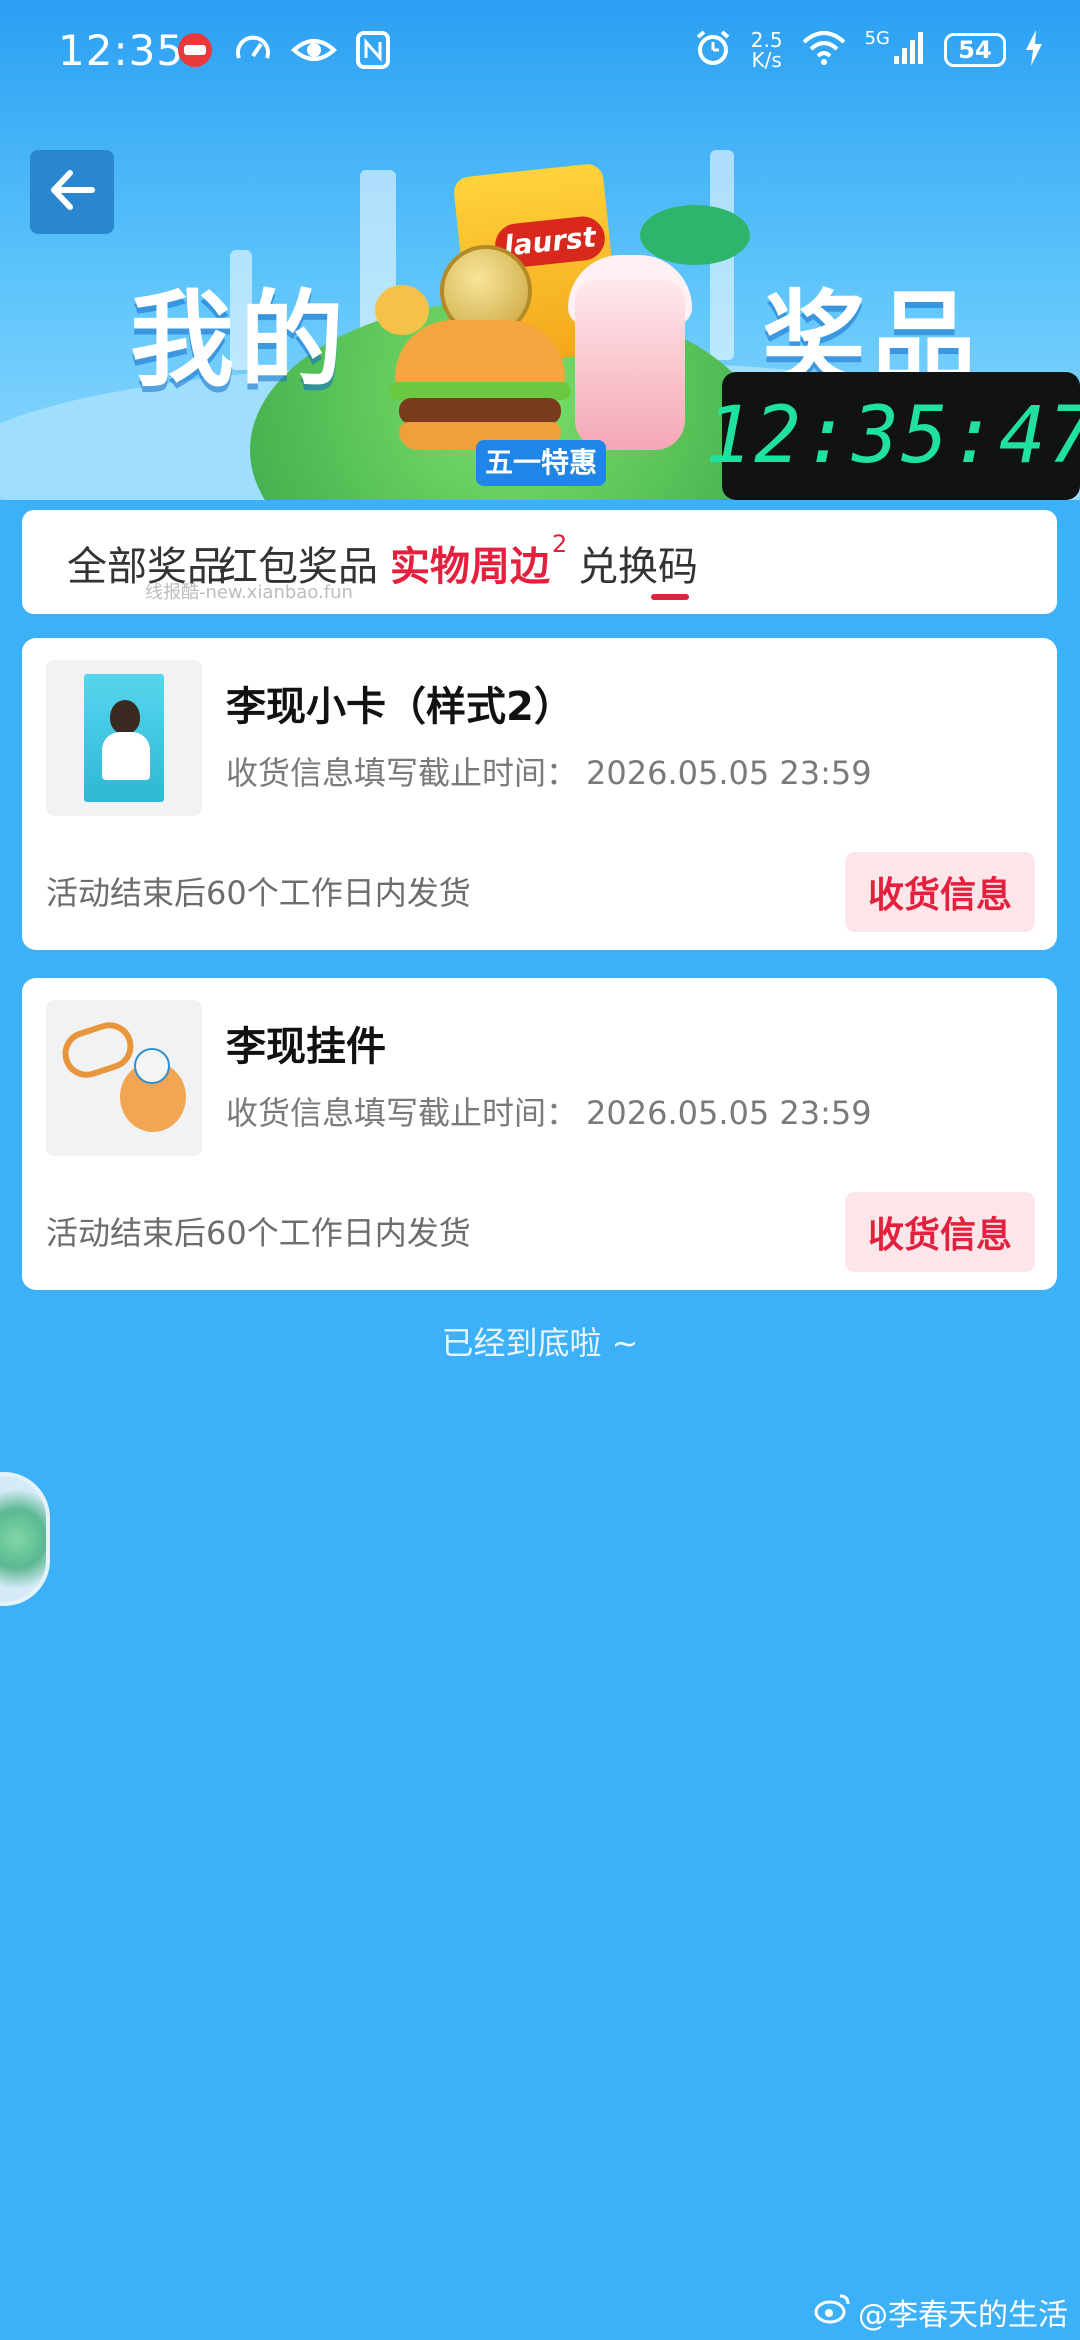  I want to click on tab-physical-merch: 实物周边2, so click(478, 561).